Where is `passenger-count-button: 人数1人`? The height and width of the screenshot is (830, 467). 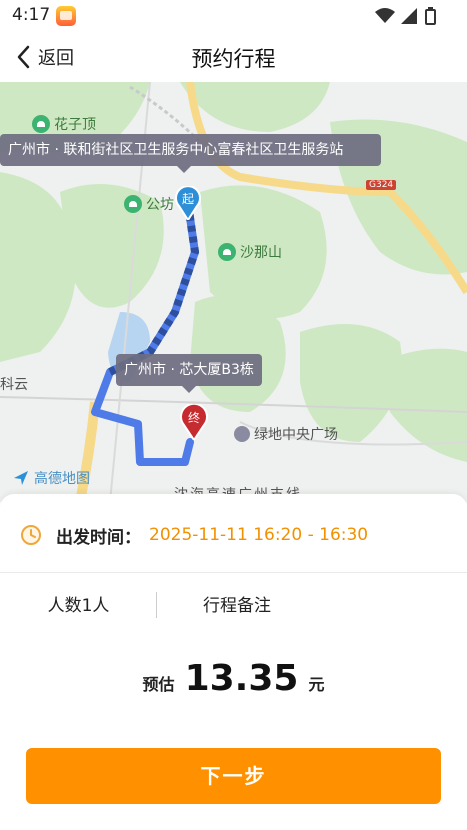 passenger-count-button: 人数1人 is located at coordinates (78, 606).